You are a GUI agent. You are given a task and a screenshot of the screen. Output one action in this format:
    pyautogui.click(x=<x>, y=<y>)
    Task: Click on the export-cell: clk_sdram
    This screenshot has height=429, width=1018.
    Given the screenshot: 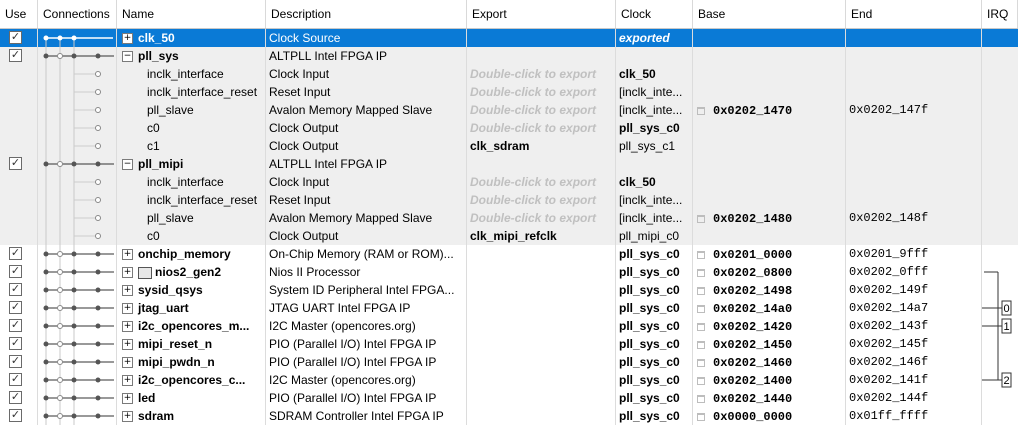 What is the action you would take?
    pyautogui.click(x=541, y=146)
    